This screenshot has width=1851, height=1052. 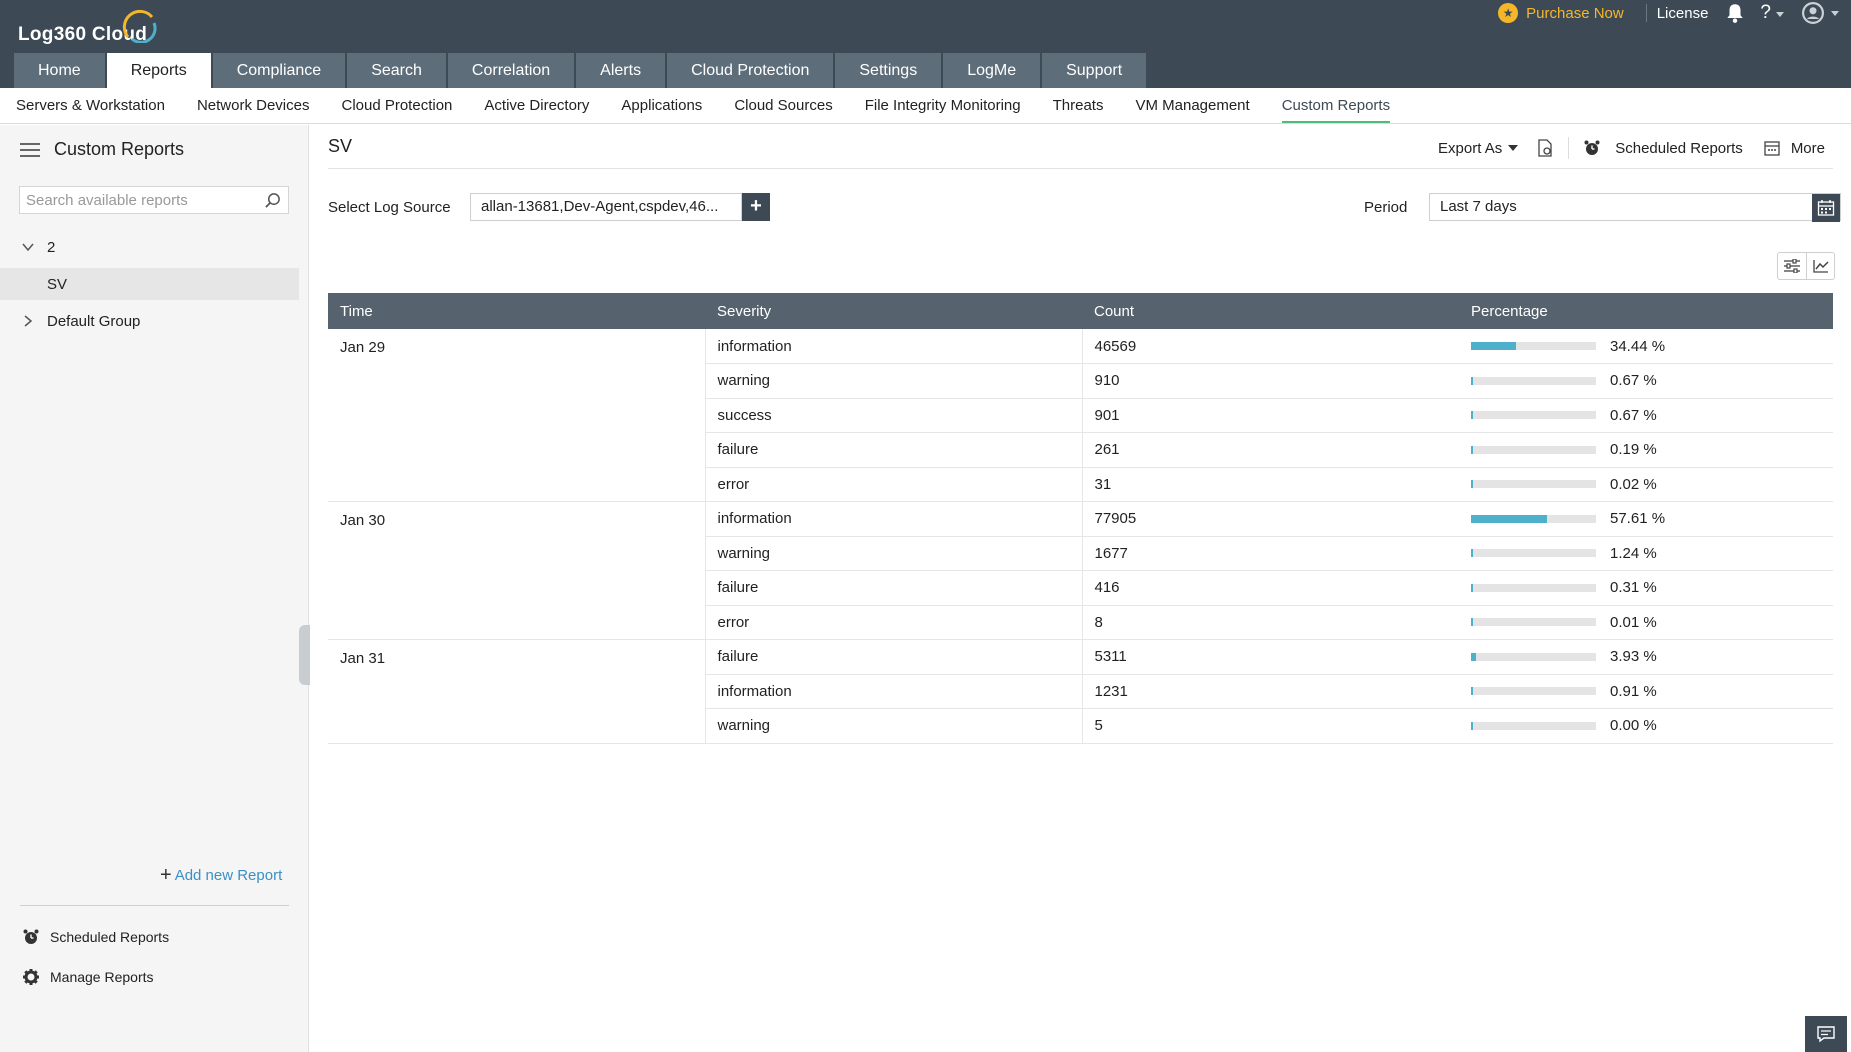 What do you see at coordinates (1094, 70) in the screenshot?
I see `nav-tab-support: Support` at bounding box center [1094, 70].